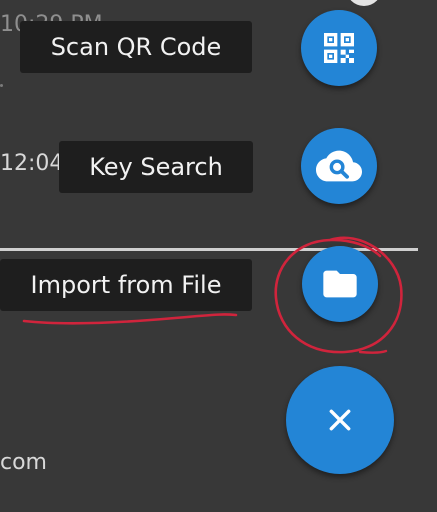  Describe the element at coordinates (156, 167) in the screenshot. I see `key-search-label: Key Search` at that location.